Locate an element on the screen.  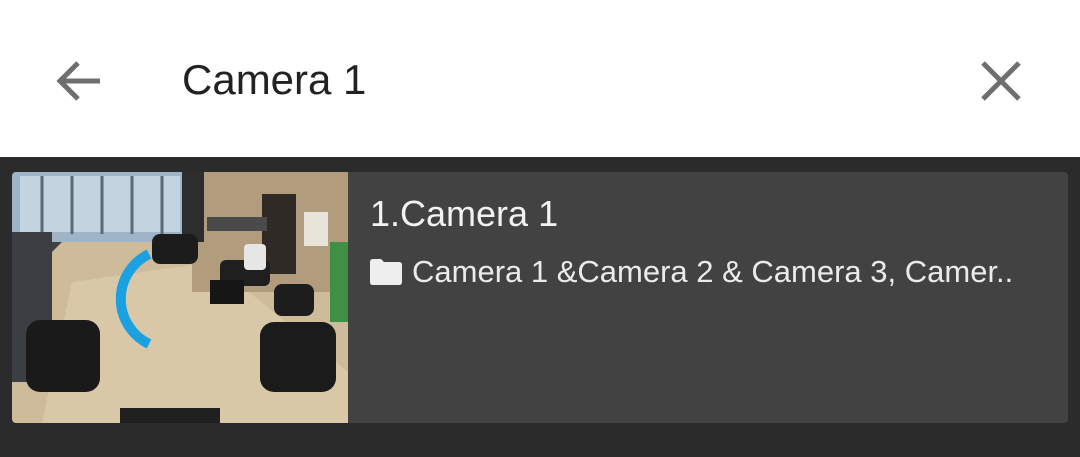
camera-title: 1.Camera 1 is located at coordinates (464, 213).